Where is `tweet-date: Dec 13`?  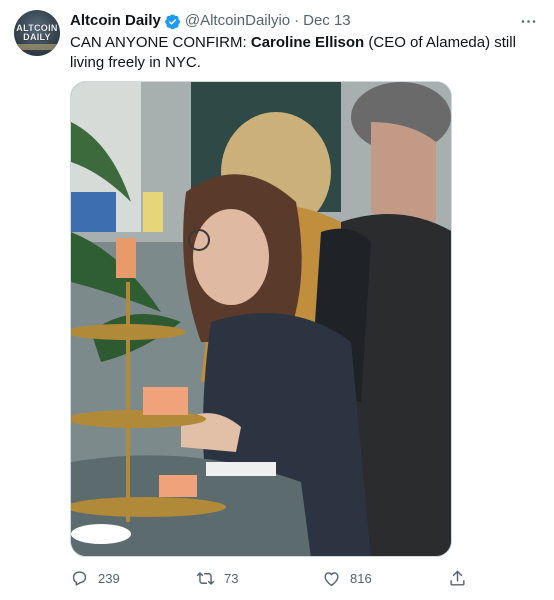
tweet-date: Dec 13 is located at coordinates (327, 21).